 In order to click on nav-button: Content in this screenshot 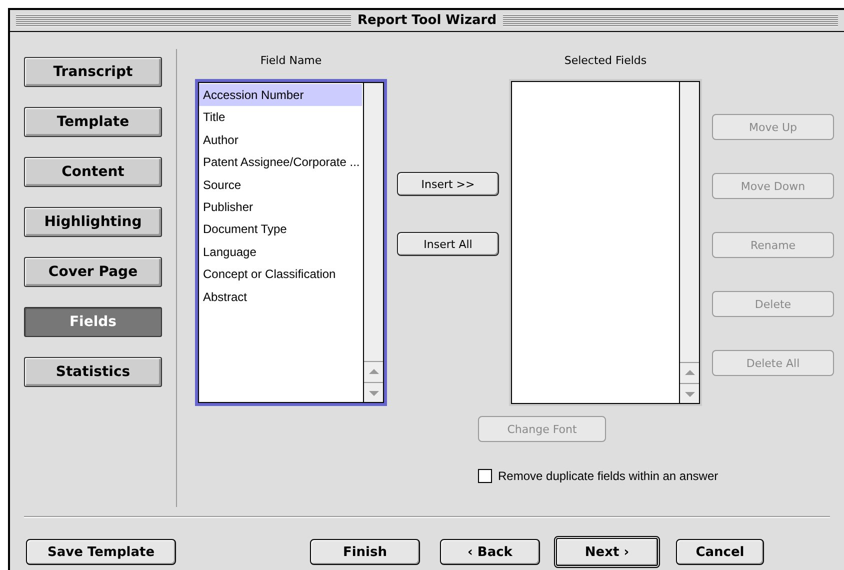, I will do `click(93, 172)`.